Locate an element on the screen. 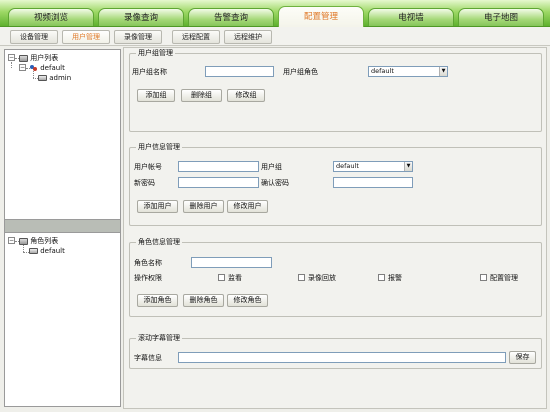 This screenshot has width=550, height=412. role-name-input is located at coordinates (231, 262).